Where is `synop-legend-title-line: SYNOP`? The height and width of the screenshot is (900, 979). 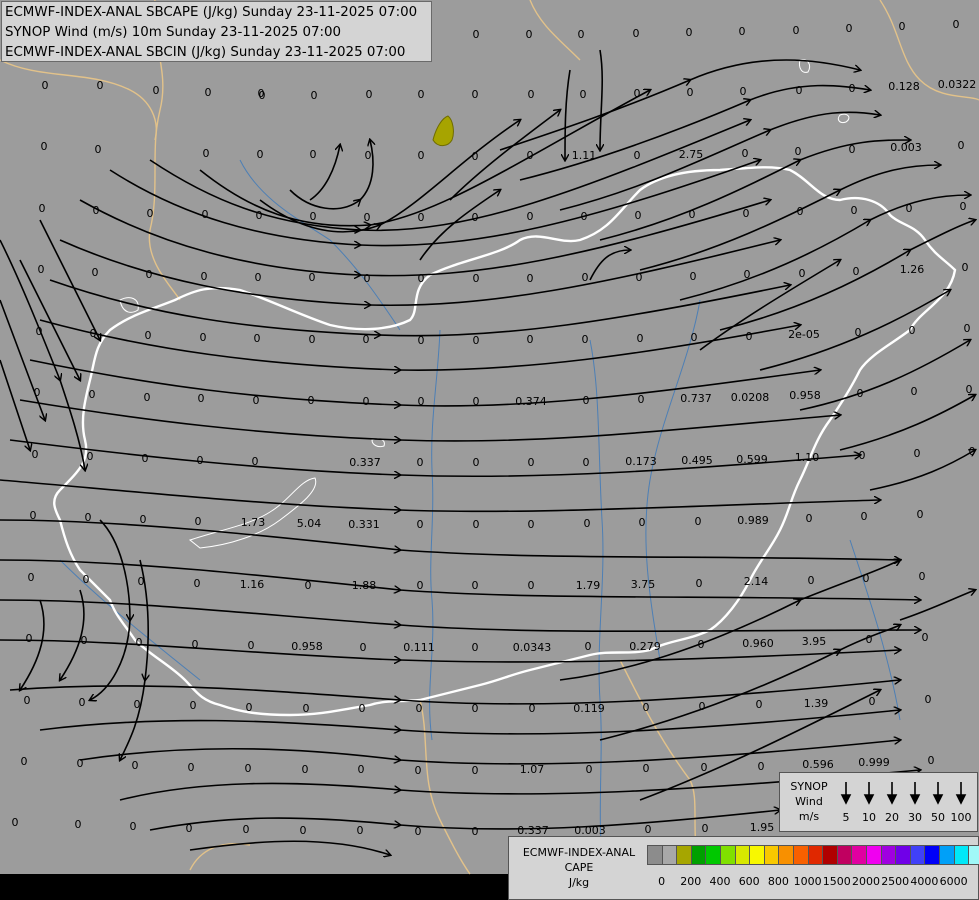 synop-legend-title-line: SYNOP is located at coordinates (809, 786).